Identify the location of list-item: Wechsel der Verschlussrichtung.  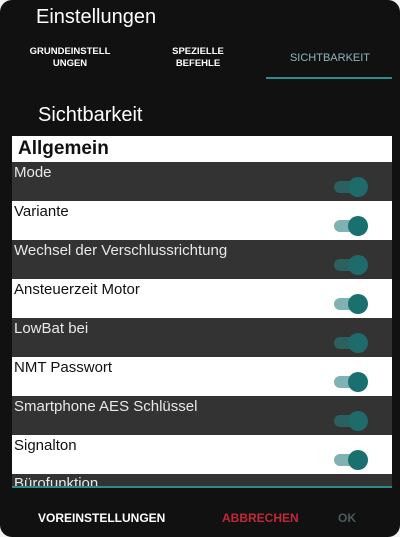
(202, 259).